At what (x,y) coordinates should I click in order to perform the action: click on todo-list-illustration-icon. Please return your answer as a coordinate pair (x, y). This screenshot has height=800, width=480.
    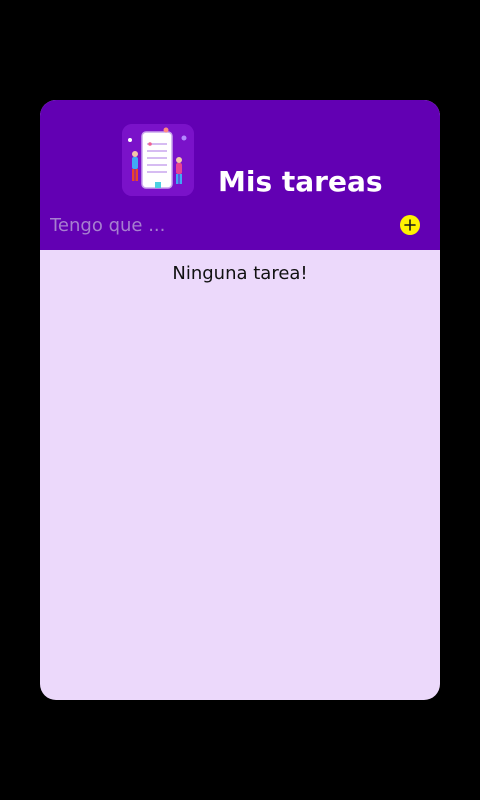
    Looking at the image, I should click on (158, 160).